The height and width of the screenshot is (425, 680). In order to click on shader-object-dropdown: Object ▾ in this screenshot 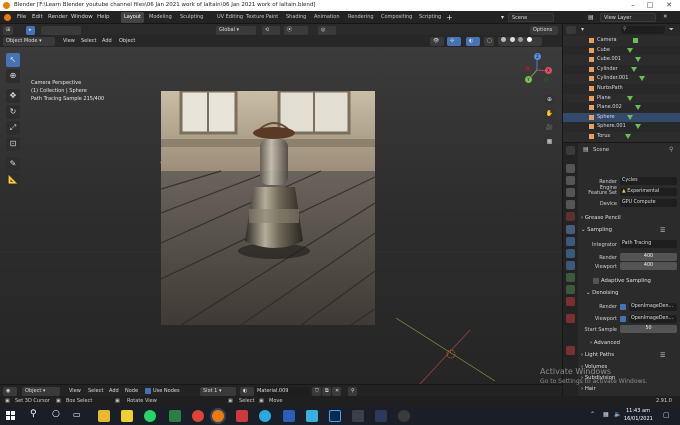, I will do `click(41, 391)`.